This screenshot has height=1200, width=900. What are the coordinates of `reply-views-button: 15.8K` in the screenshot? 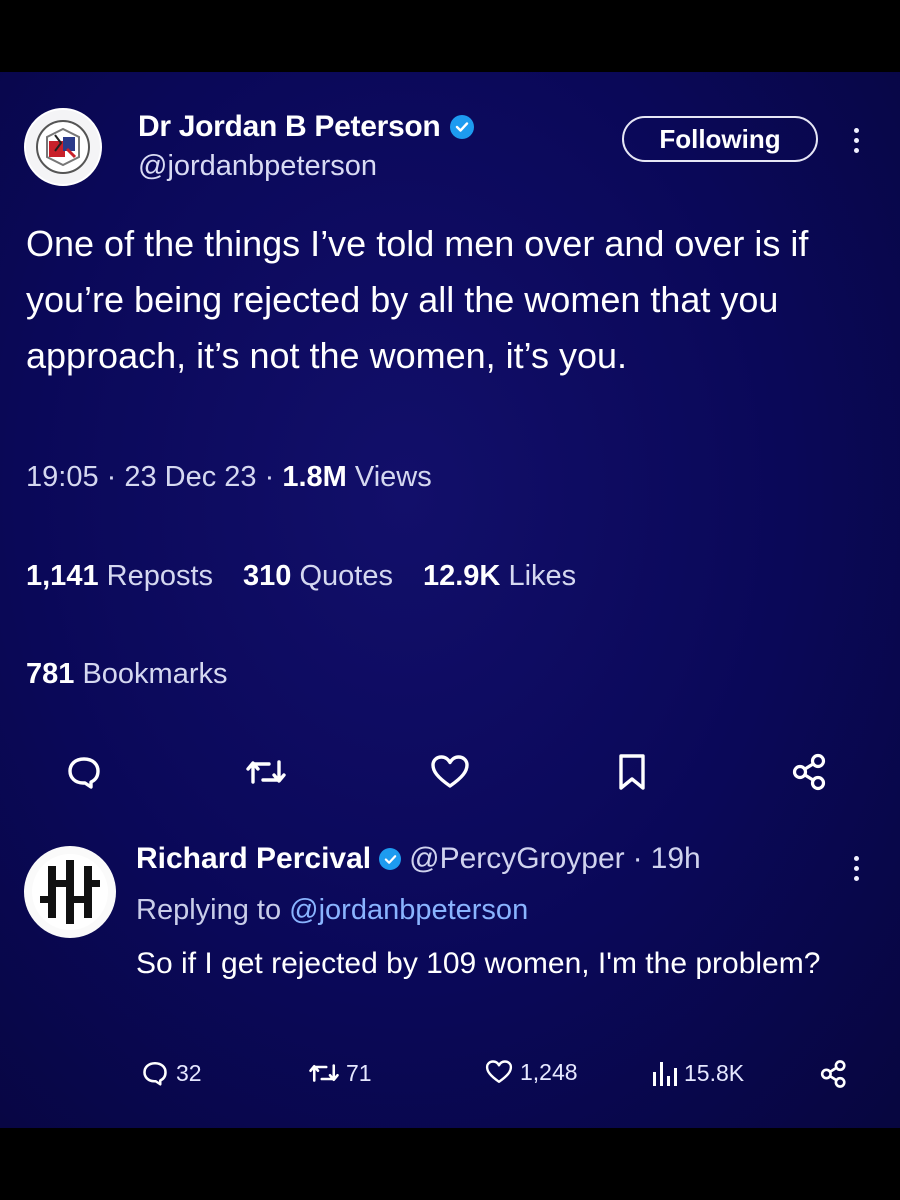 It's located at (697, 1073).